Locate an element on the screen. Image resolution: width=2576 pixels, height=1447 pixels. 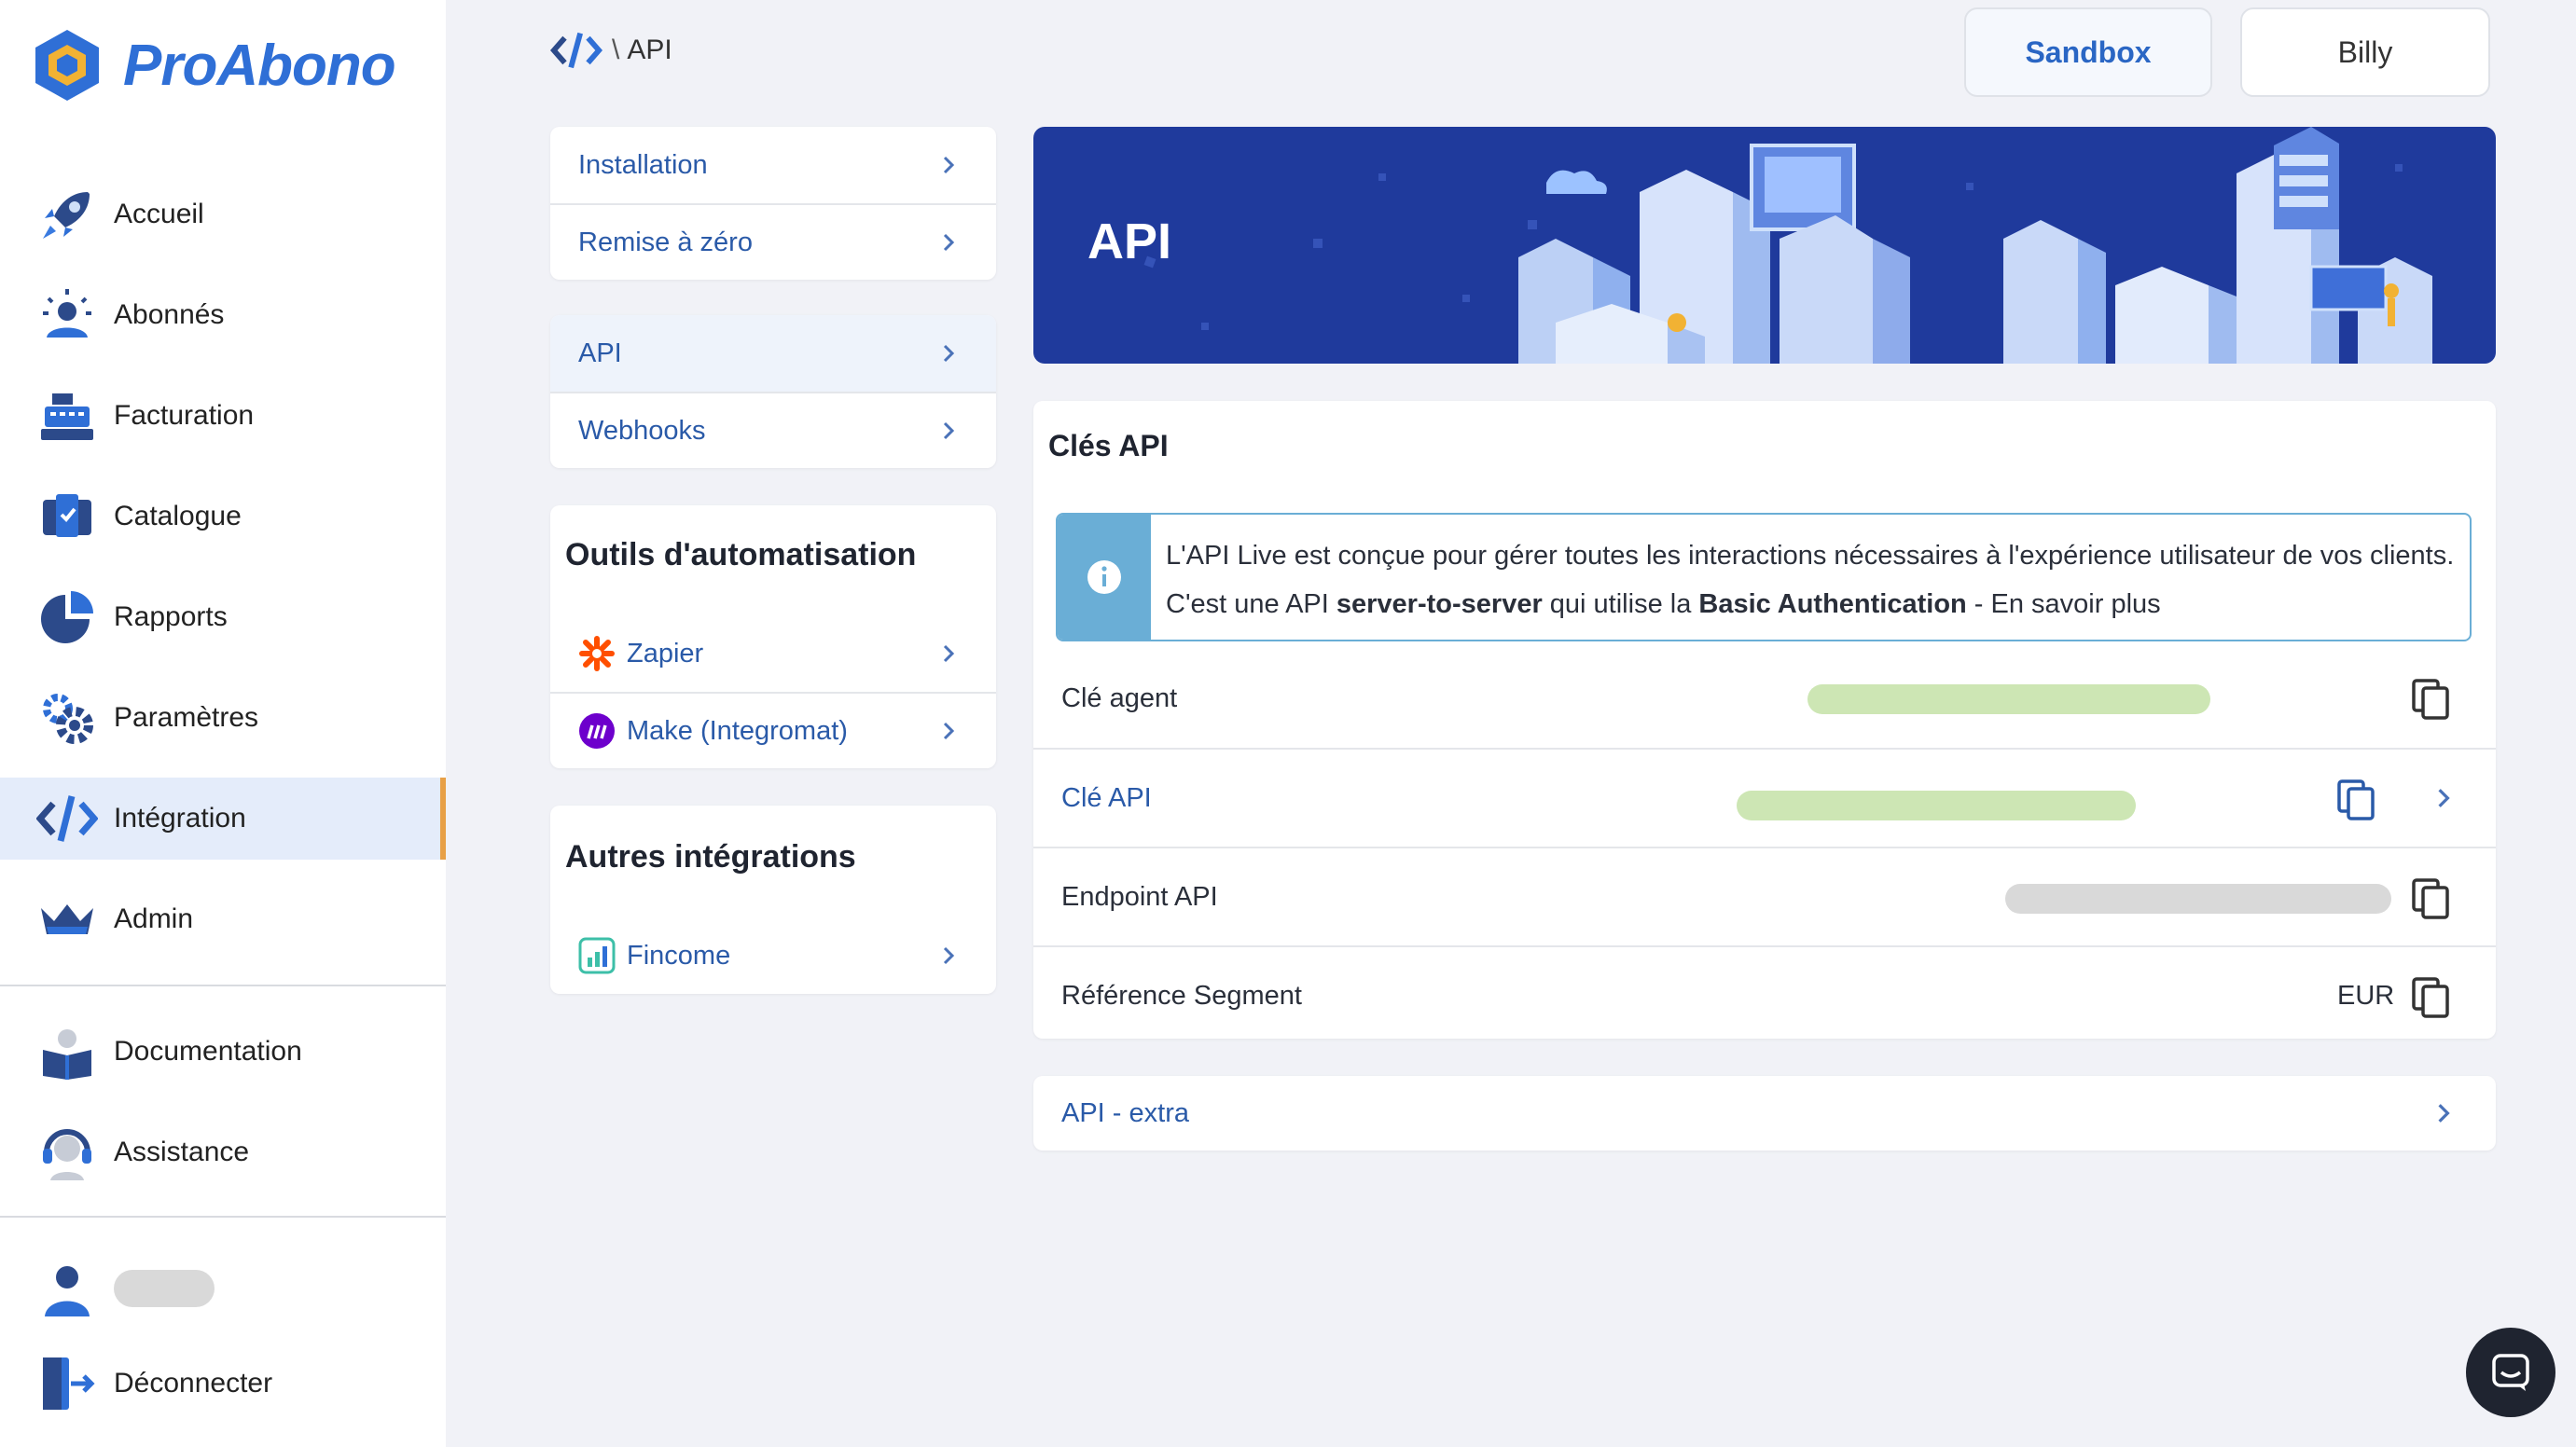
subnav-webhooks: Webhooks is located at coordinates (773, 430).